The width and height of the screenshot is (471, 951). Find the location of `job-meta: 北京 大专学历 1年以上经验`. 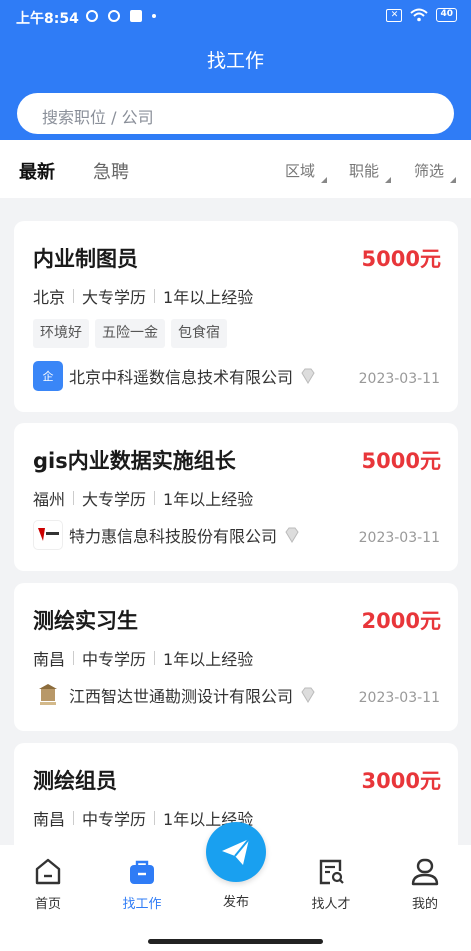

job-meta: 北京 大专学历 1年以上经验 is located at coordinates (143, 296).